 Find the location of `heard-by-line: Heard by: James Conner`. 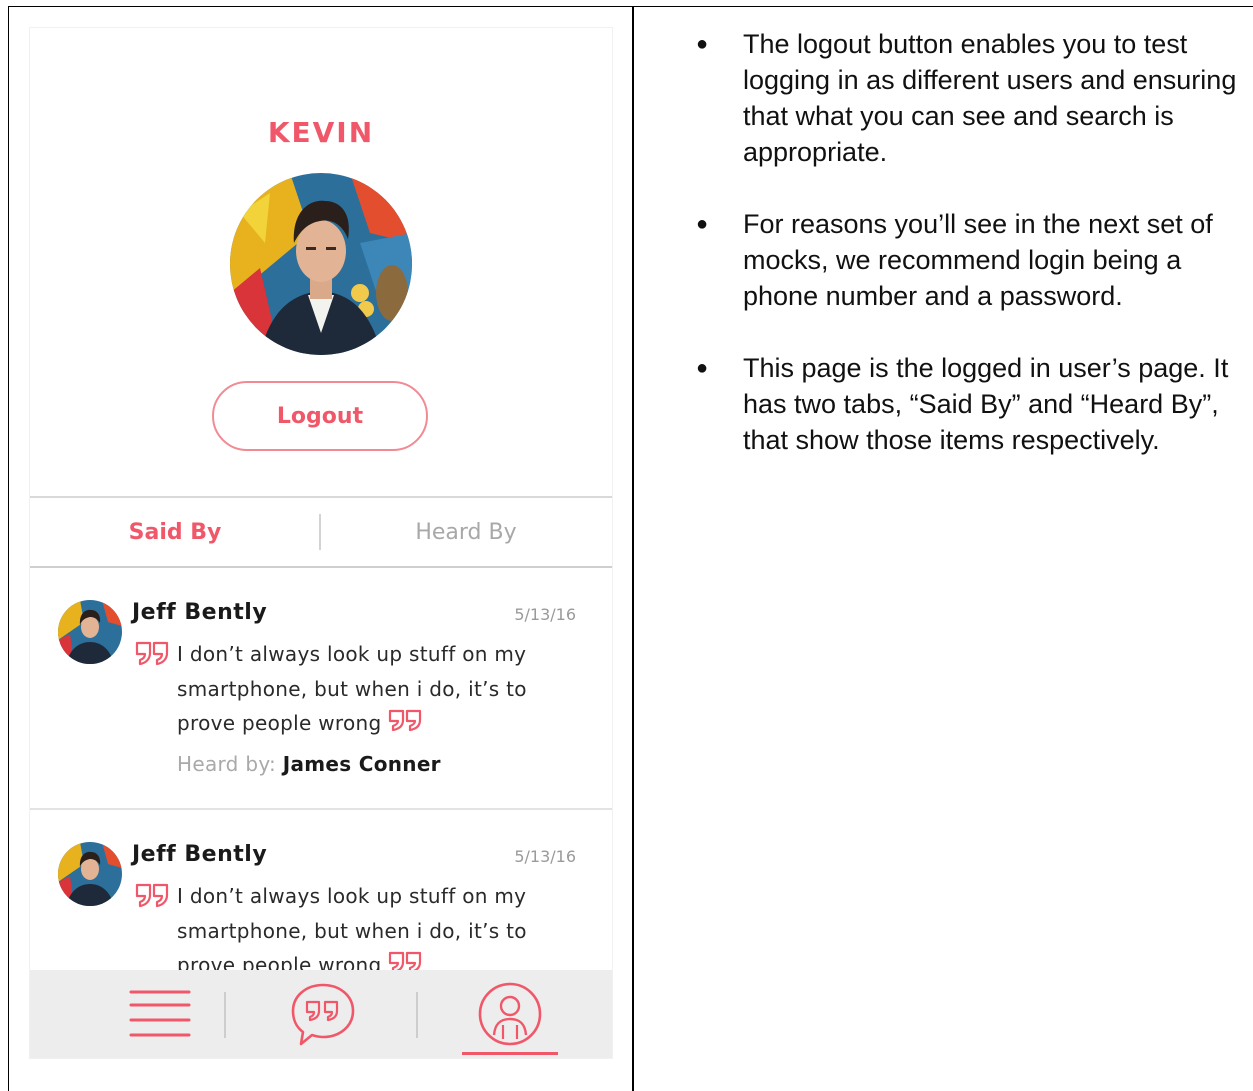

heard-by-line: Heard by: James Conner is located at coordinates (309, 764).